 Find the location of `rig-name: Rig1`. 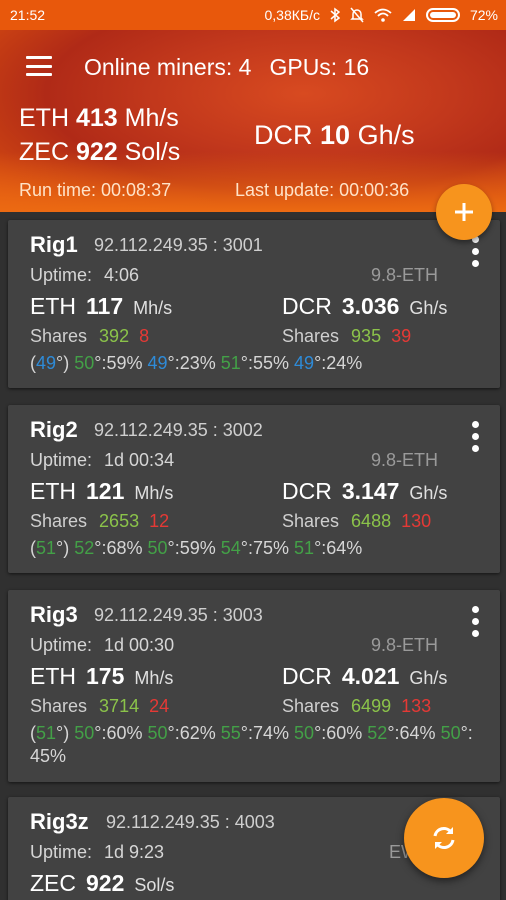

rig-name: Rig1 is located at coordinates (54, 244).